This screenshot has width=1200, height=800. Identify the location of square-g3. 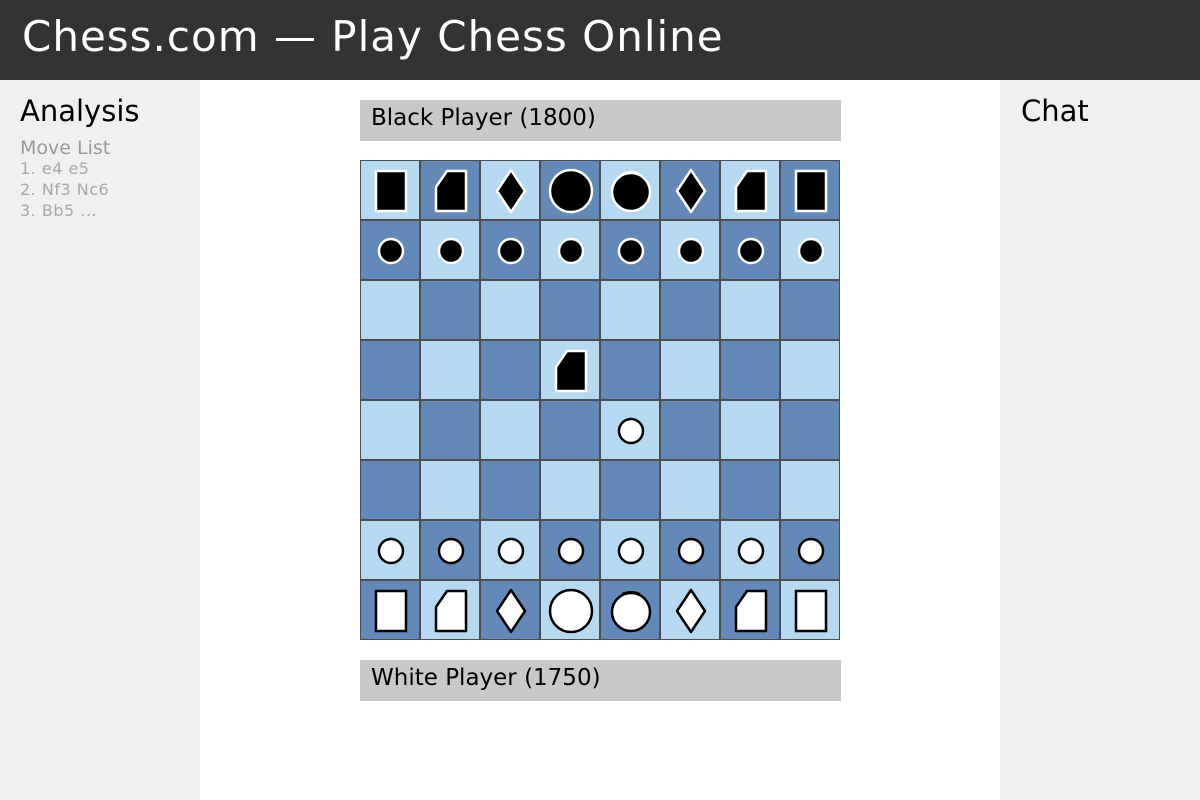
(750, 490).